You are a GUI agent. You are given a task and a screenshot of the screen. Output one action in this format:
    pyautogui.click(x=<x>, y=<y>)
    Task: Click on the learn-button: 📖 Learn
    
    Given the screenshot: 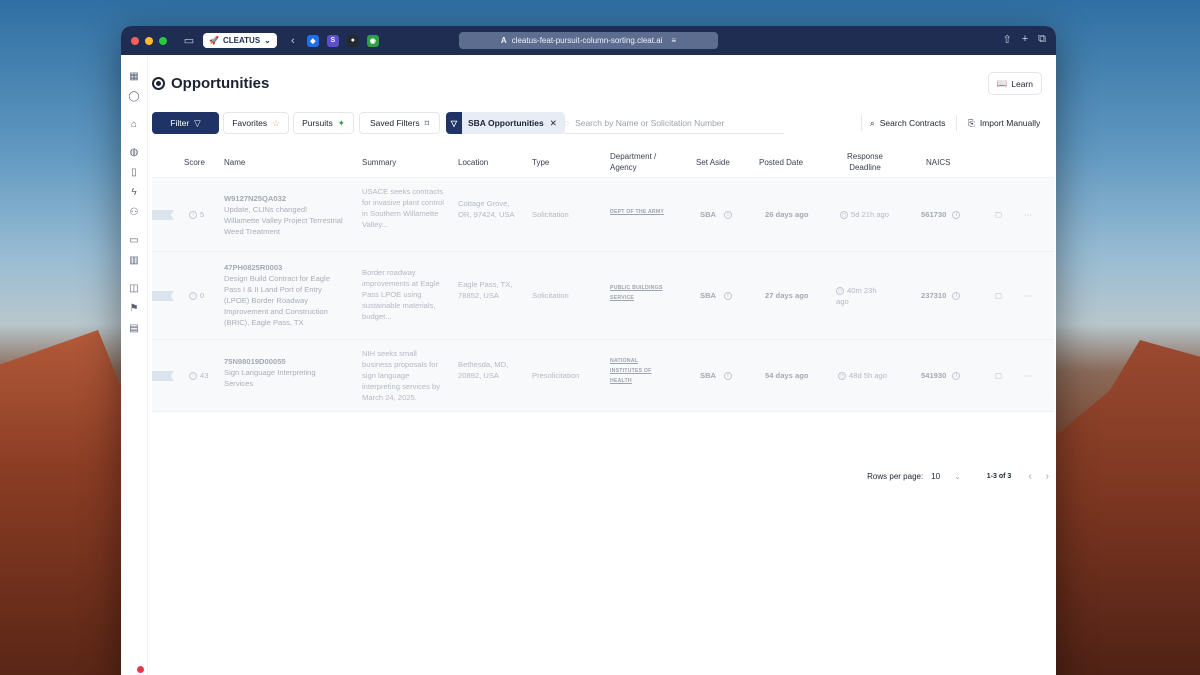 What is the action you would take?
    pyautogui.click(x=1014, y=83)
    